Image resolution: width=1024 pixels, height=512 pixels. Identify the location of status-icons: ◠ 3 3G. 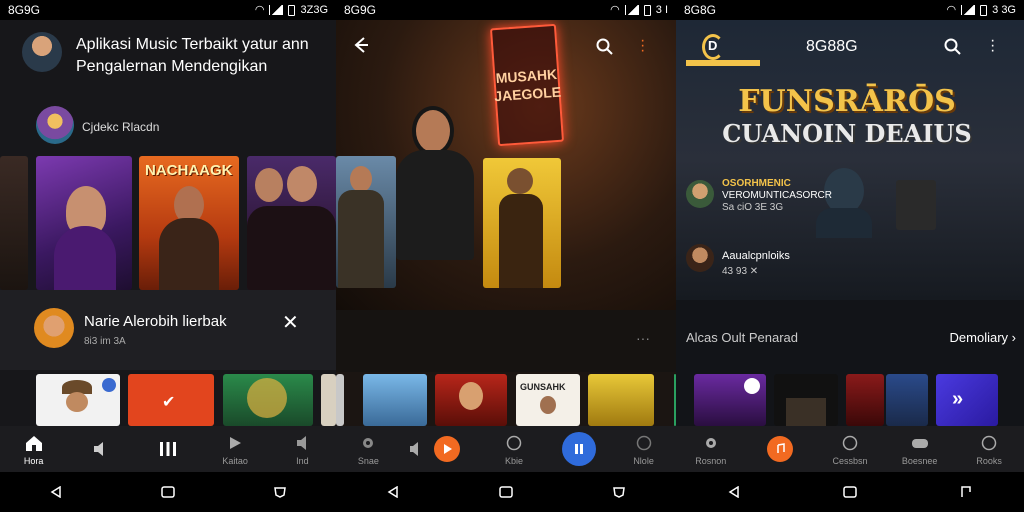
(981, 10).